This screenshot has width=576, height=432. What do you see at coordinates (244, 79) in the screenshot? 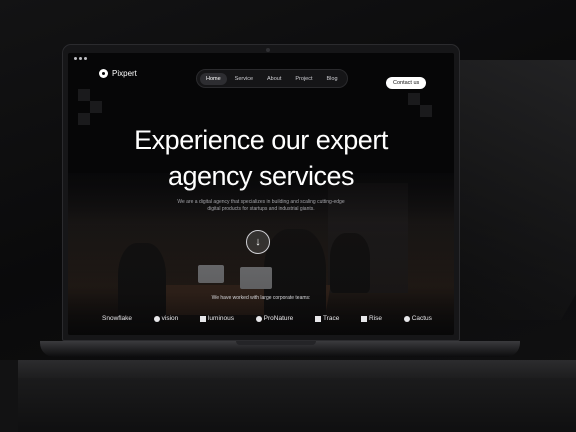
I see `nav-item-service: Service` at bounding box center [244, 79].